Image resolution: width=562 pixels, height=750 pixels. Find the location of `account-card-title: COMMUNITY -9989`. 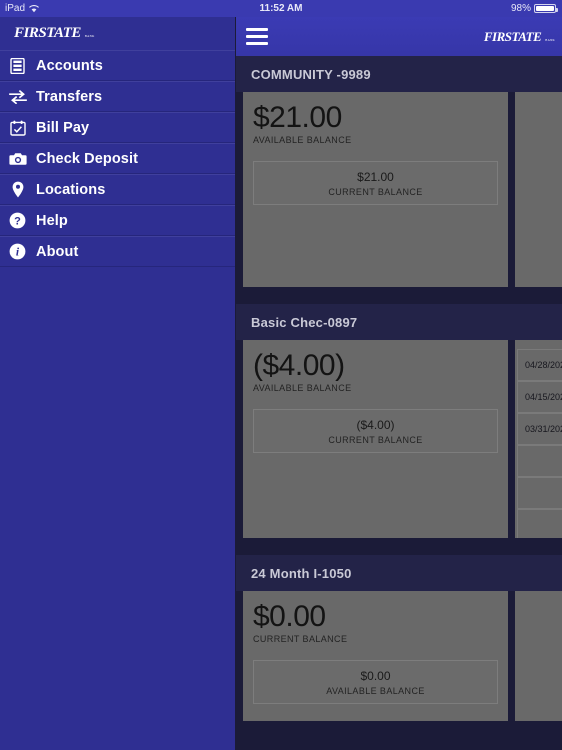

account-card-title: COMMUNITY -9989 is located at coordinates (399, 74).